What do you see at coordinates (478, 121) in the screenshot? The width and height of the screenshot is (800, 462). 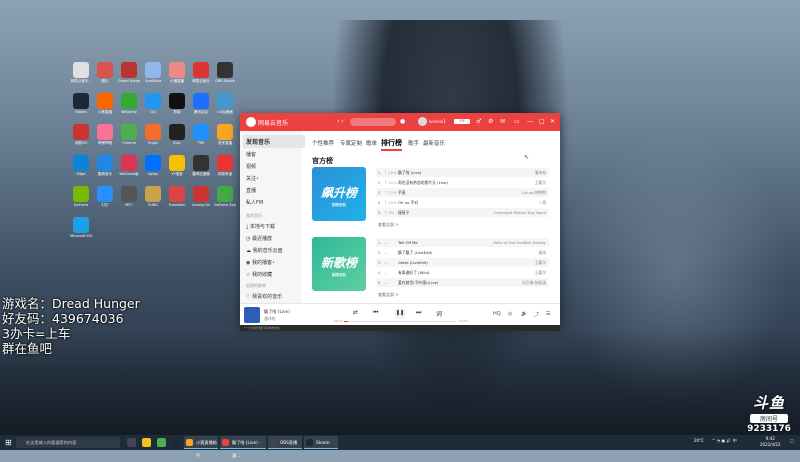 I see `theme-icon: ♂` at bounding box center [478, 121].